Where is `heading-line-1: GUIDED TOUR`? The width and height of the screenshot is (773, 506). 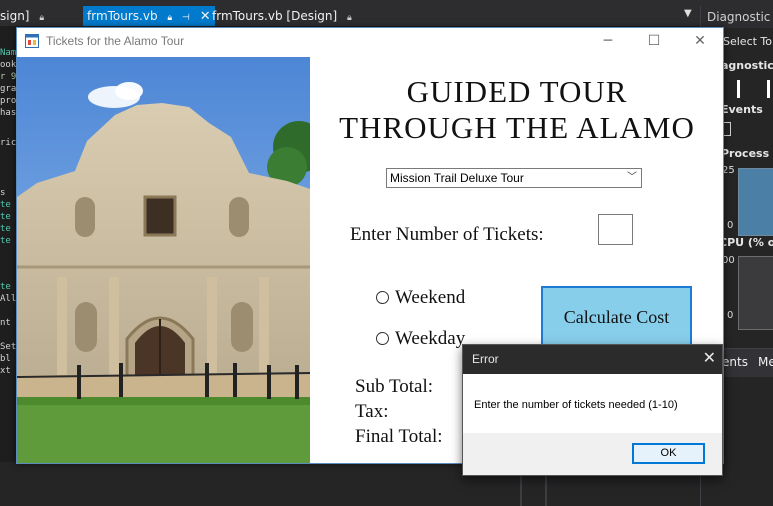 heading-line-1: GUIDED TOUR is located at coordinates (517, 91).